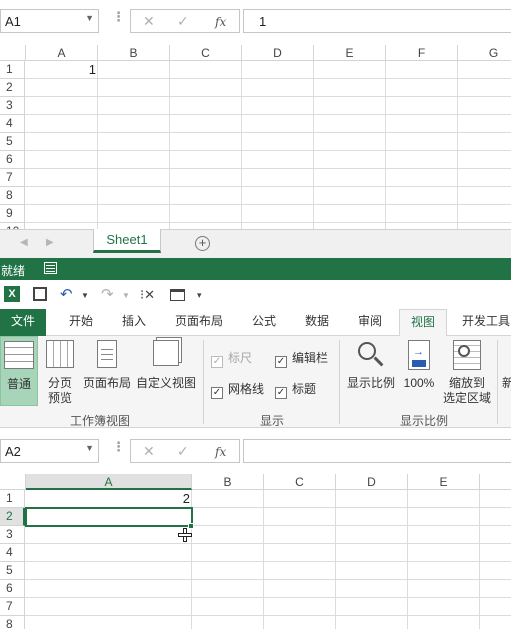 This screenshot has height=629, width=511. Describe the element at coordinates (109, 517) in the screenshot. I see `selected-cell-a2` at that location.